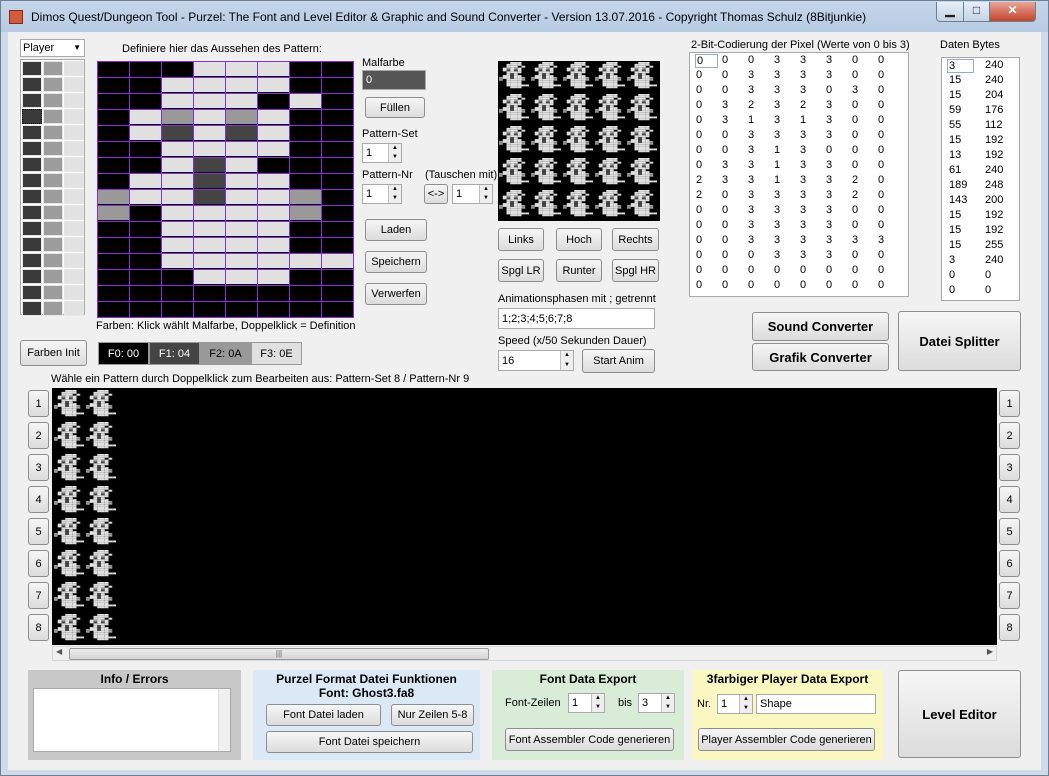 The height and width of the screenshot is (776, 1049). Describe the element at coordinates (799, 91) in the screenshot. I see `coding-row: 0 0 3 3 3 0 3 0` at that location.